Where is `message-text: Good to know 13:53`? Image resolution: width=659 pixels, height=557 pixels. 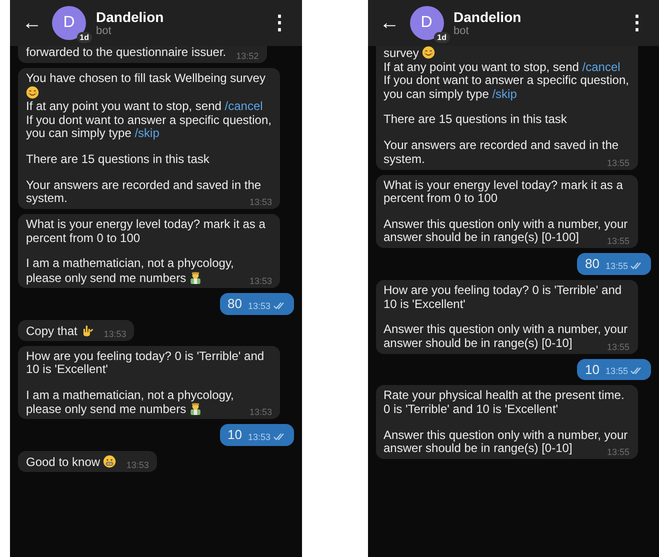
message-text: Good to know 13:53 is located at coordinates (87, 462).